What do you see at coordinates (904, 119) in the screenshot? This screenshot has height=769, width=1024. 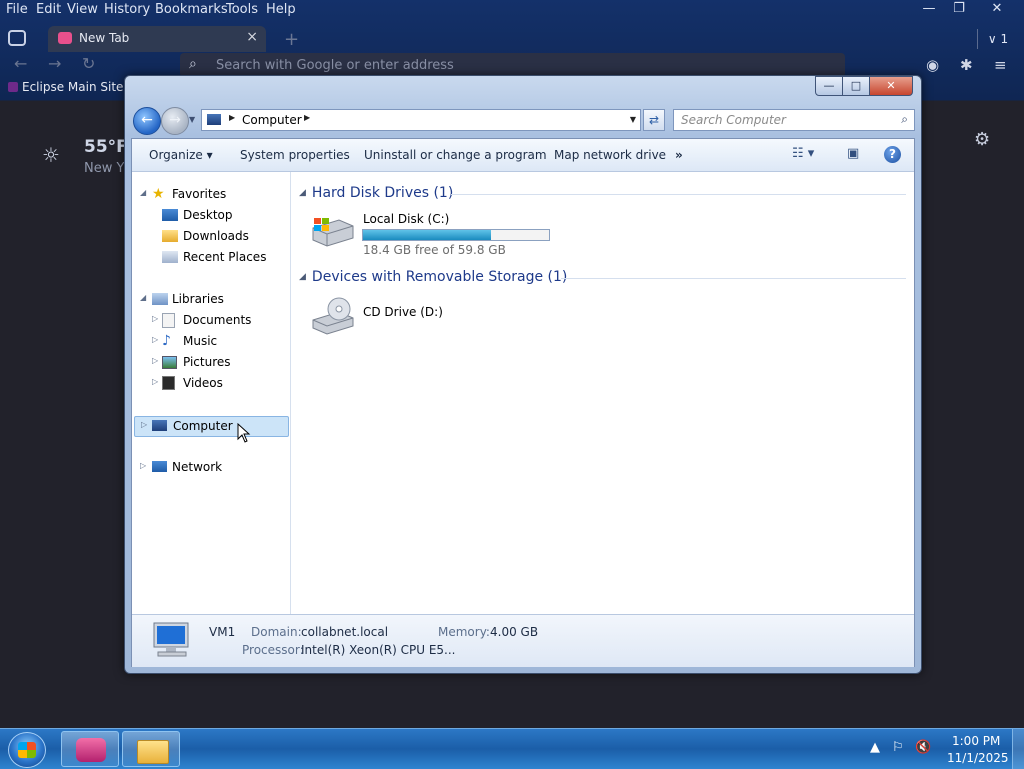 I see `search-icon: ⌕` at bounding box center [904, 119].